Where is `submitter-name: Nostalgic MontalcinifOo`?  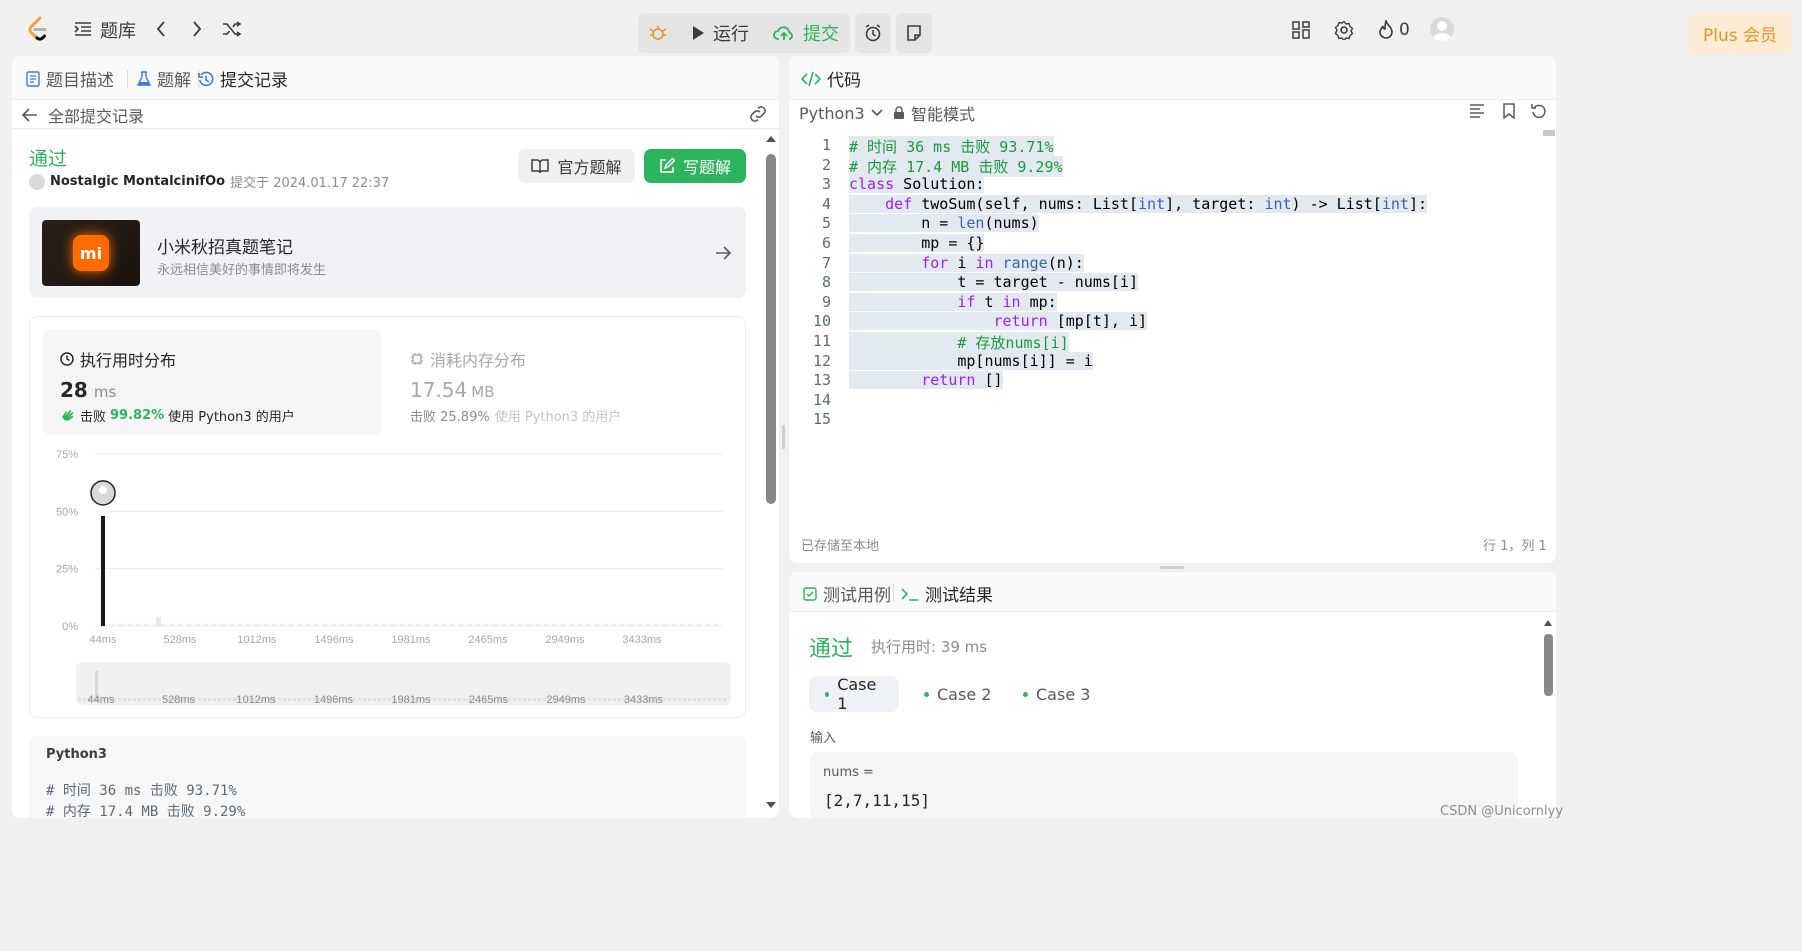 submitter-name: Nostalgic MontalcinifOo is located at coordinates (137, 181).